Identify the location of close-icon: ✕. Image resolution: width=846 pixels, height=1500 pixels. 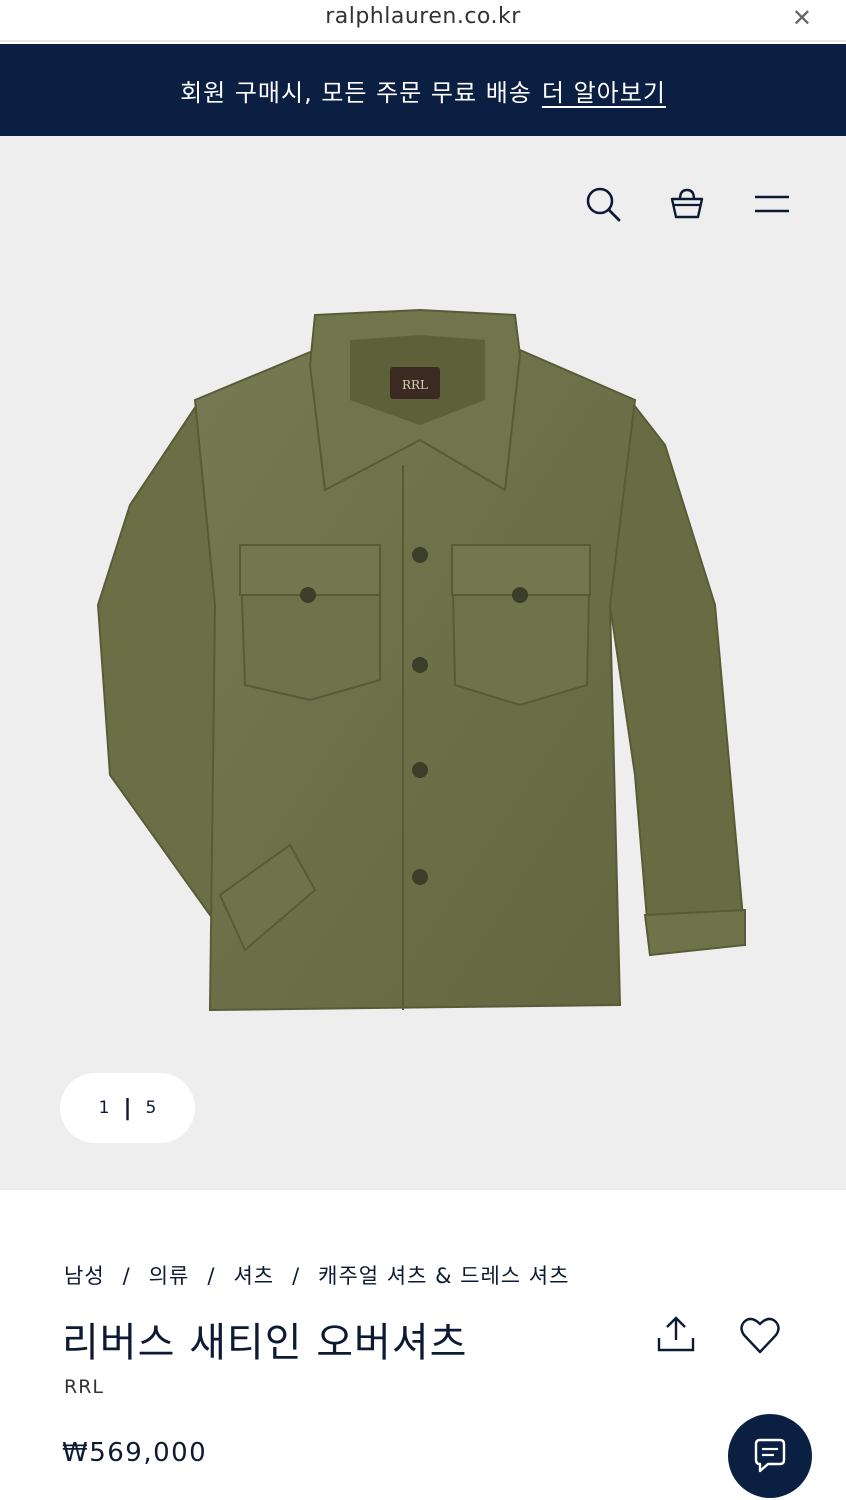
(802, 18).